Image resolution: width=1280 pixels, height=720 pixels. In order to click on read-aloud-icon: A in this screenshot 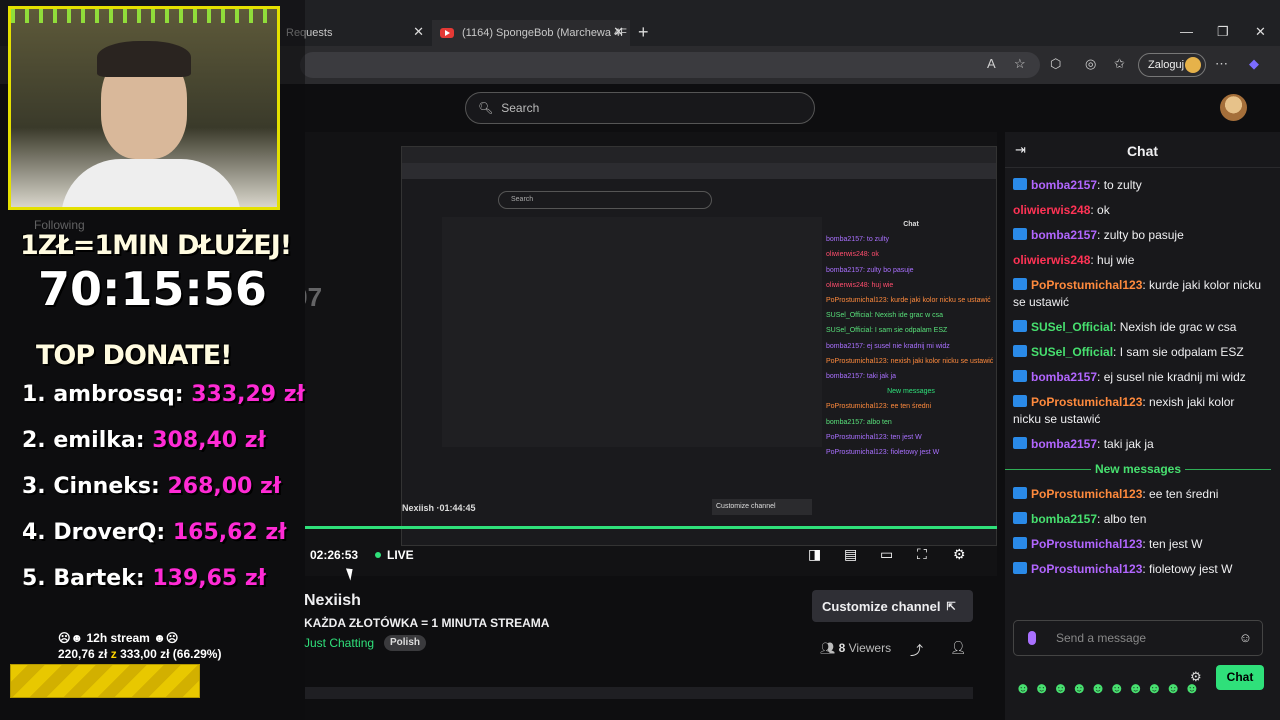, I will do `click(991, 63)`.